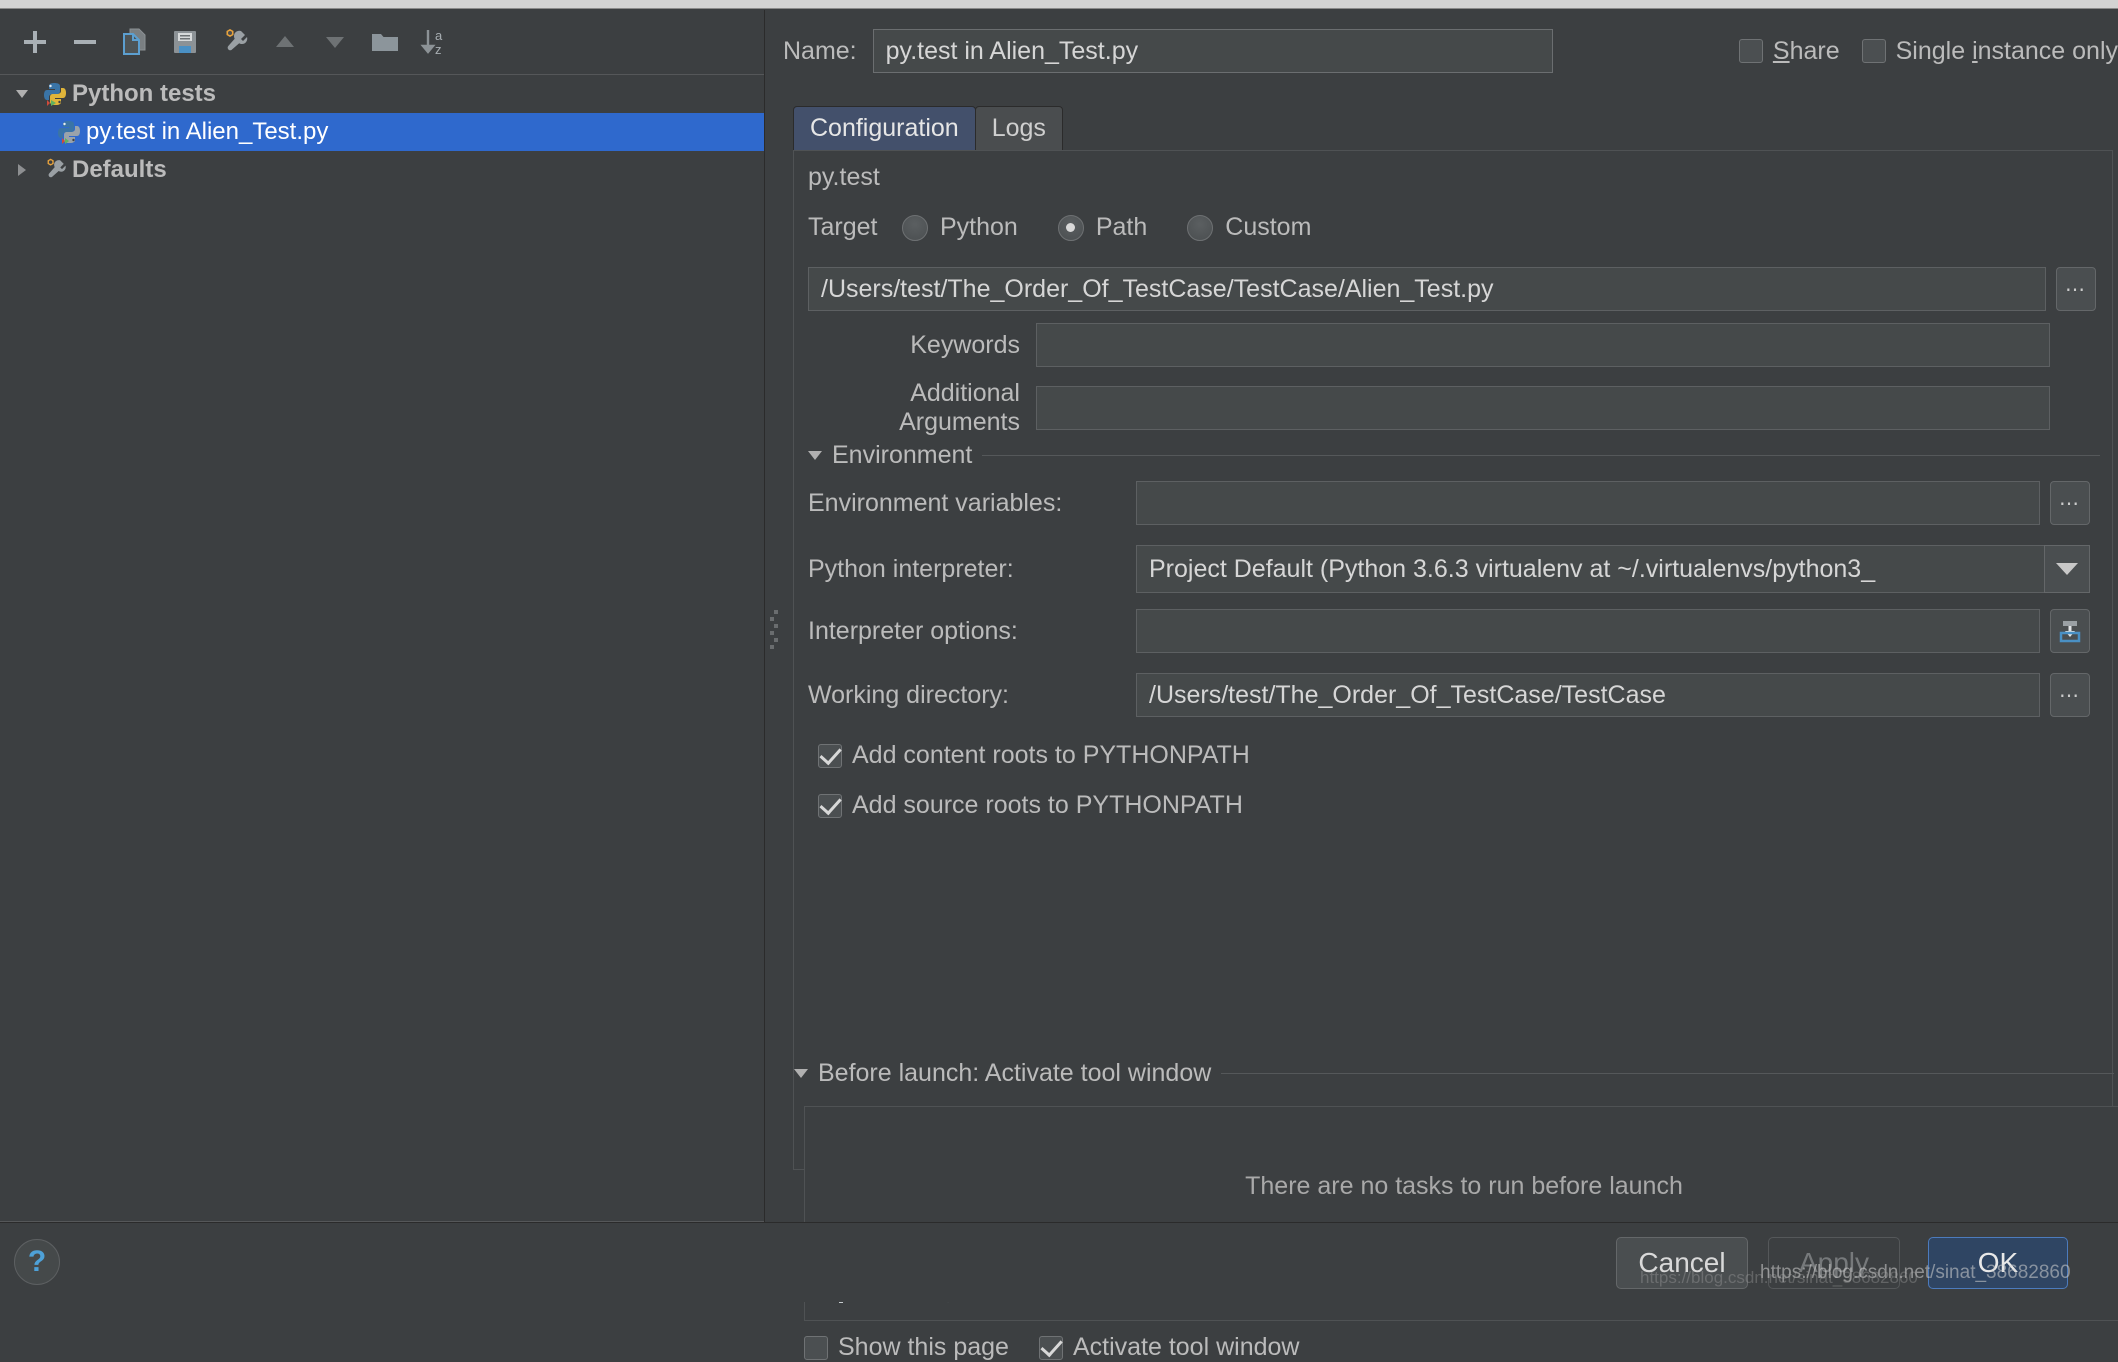  Describe the element at coordinates (816, 1347) in the screenshot. I see `show-this-page-checkbox` at that location.